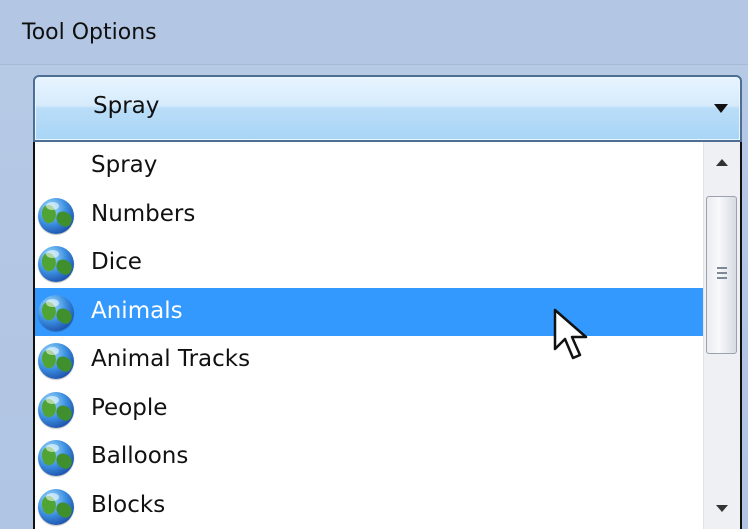  What do you see at coordinates (369, 215) in the screenshot?
I see `list-item-numbers: Numbers` at bounding box center [369, 215].